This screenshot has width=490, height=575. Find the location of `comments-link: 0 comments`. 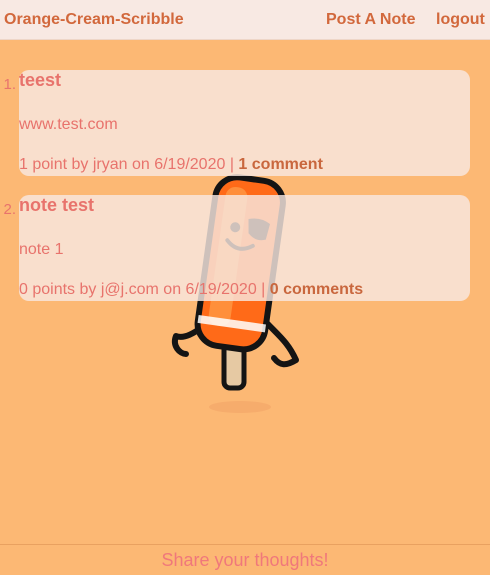

comments-link: 0 comments is located at coordinates (316, 289).